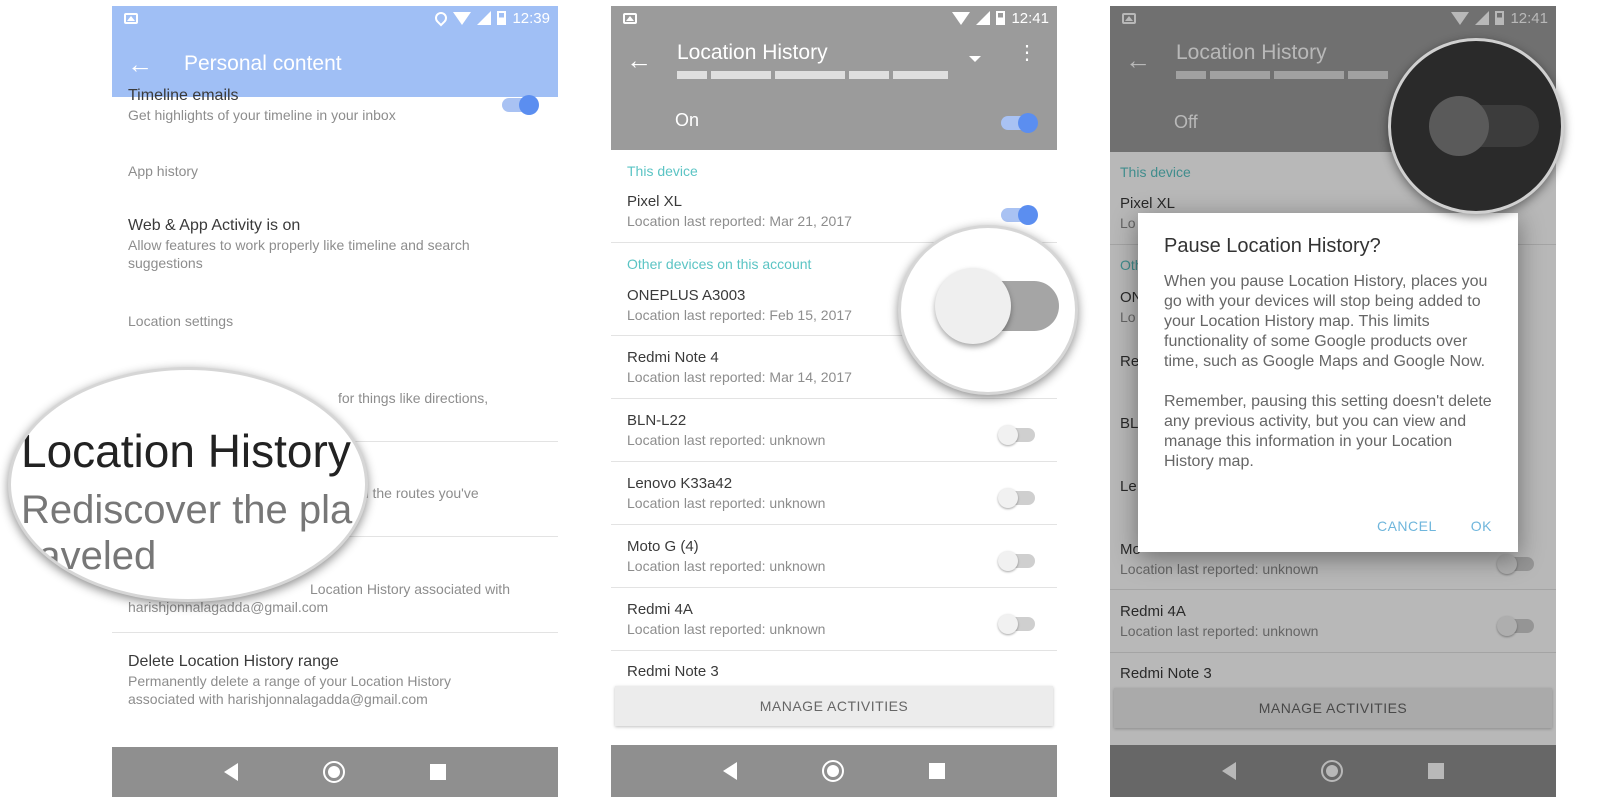 Image resolution: width=1600 pixels, height=803 pixels. What do you see at coordinates (163, 171) in the screenshot?
I see `app-history-header: App history` at bounding box center [163, 171].